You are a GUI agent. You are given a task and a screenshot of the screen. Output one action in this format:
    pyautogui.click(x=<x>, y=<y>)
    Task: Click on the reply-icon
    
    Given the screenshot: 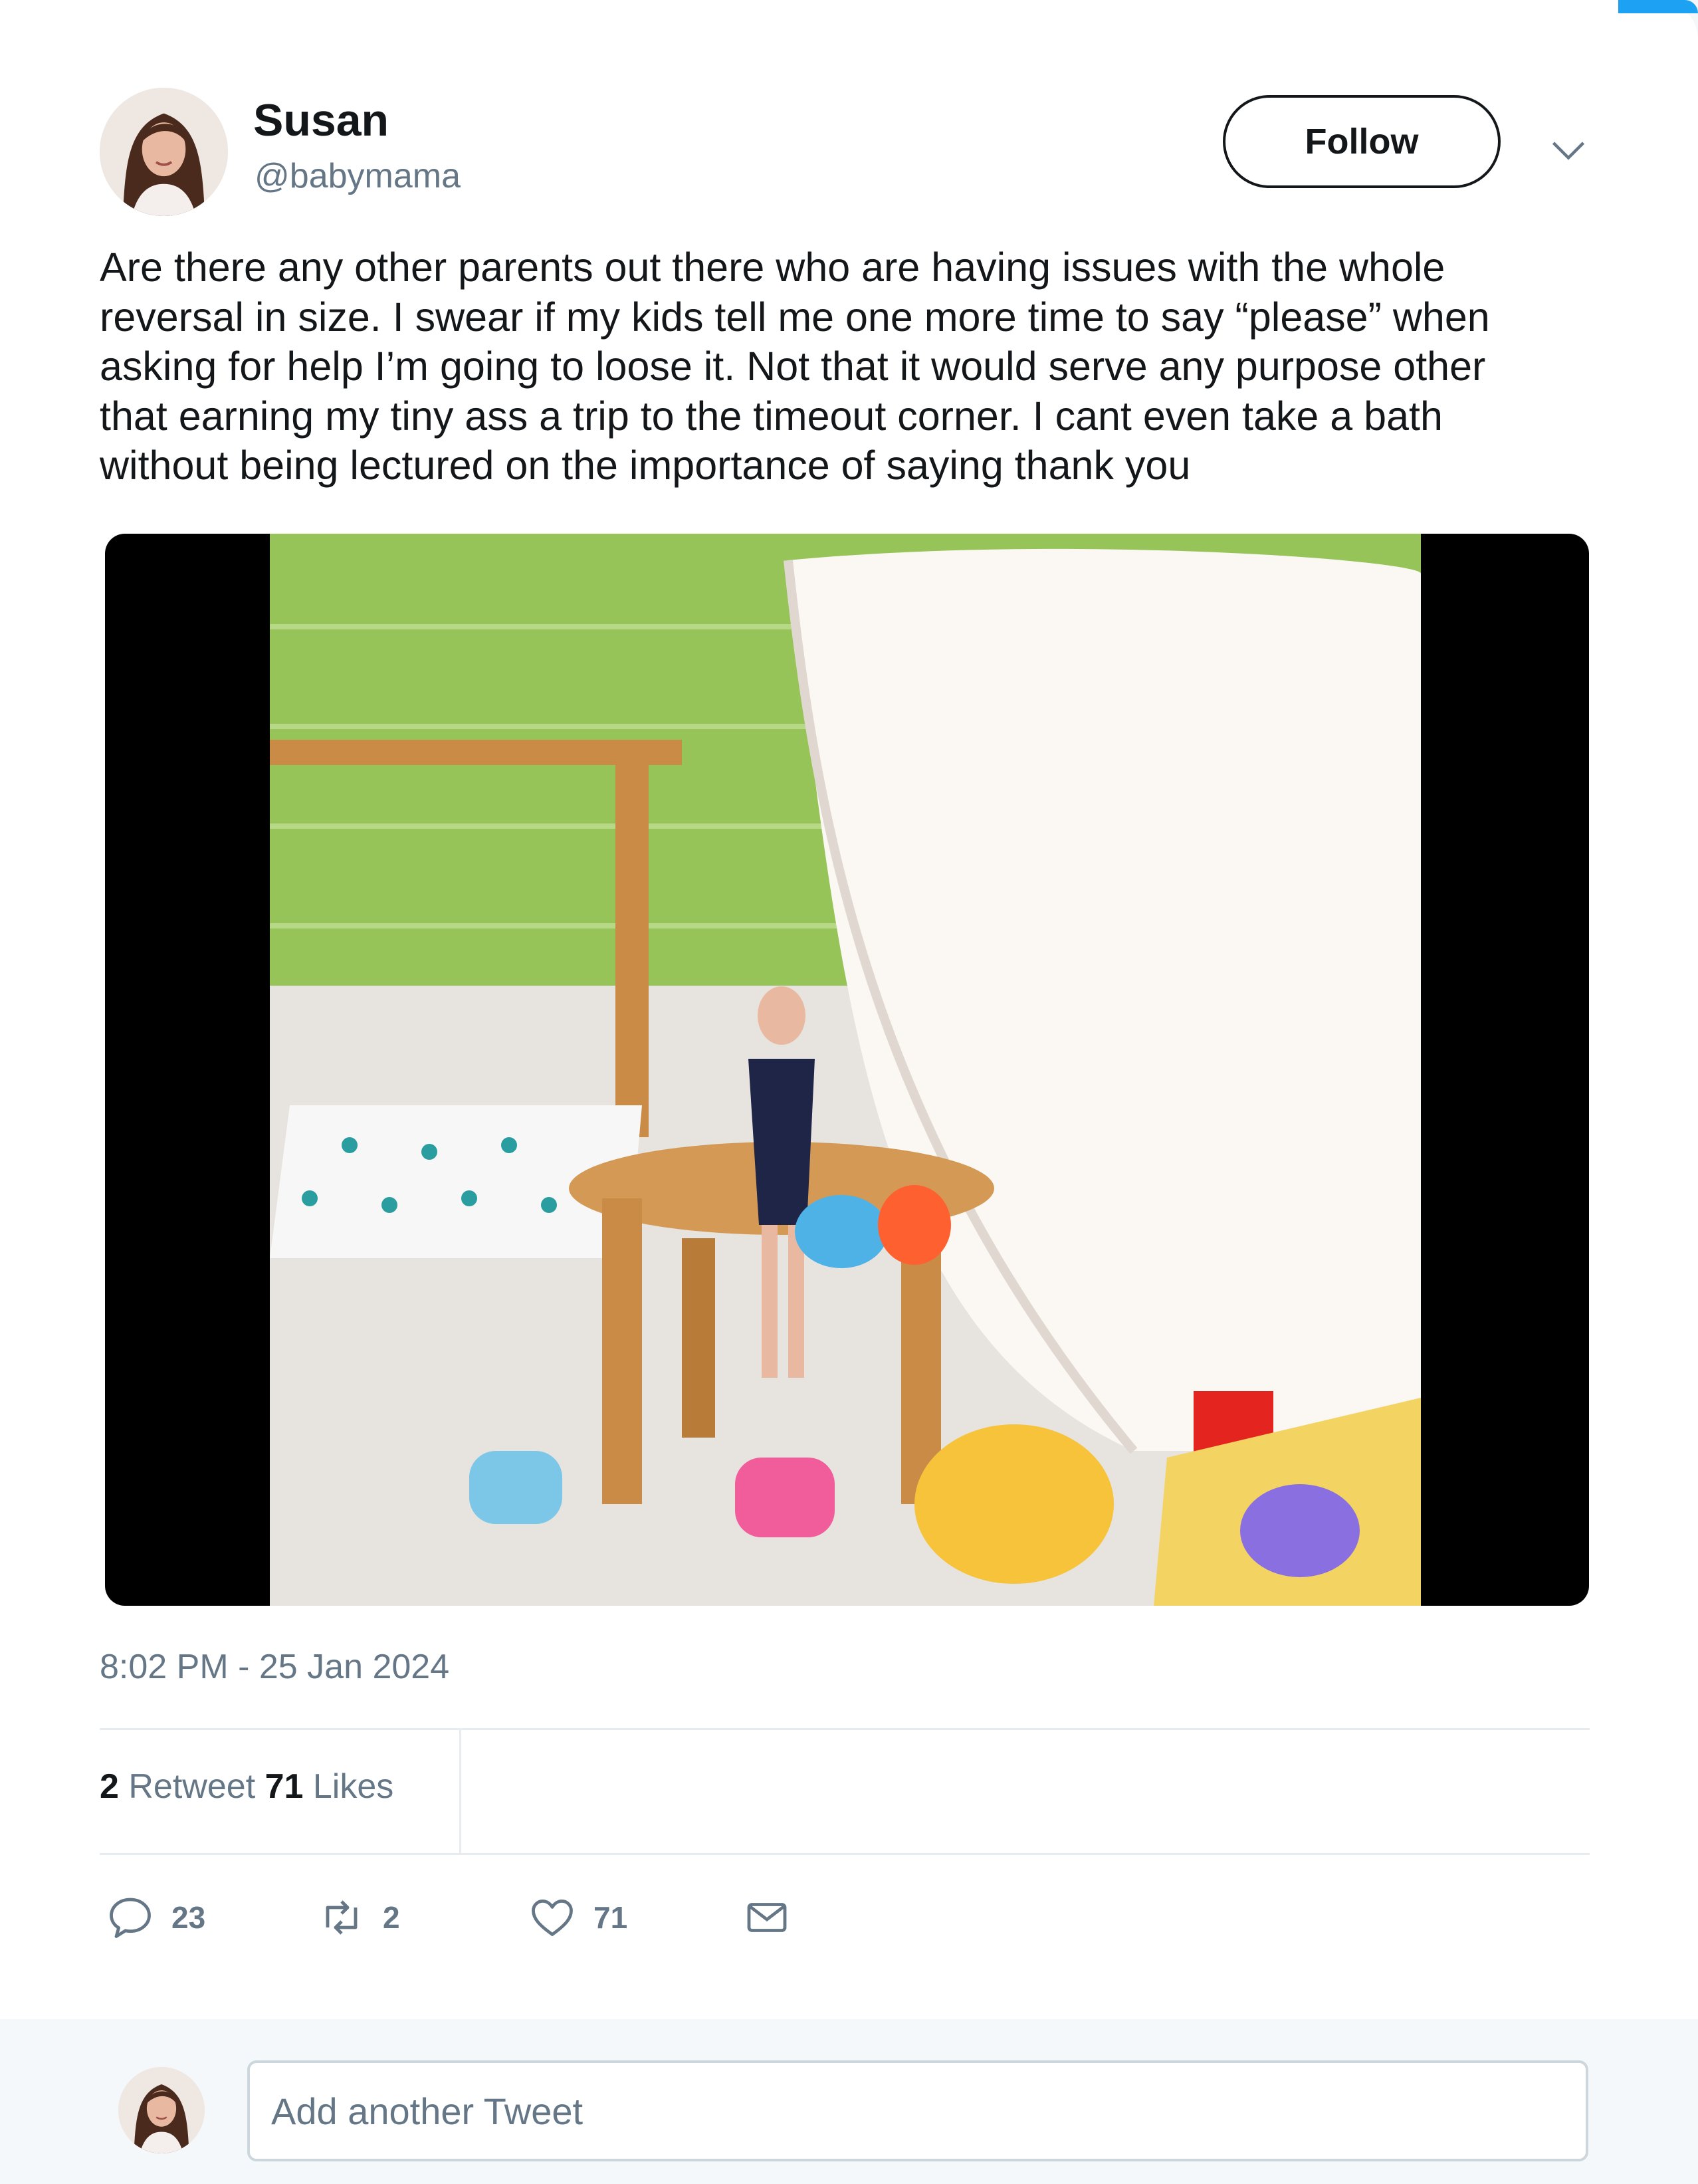 What is the action you would take?
    pyautogui.click(x=130, y=1918)
    